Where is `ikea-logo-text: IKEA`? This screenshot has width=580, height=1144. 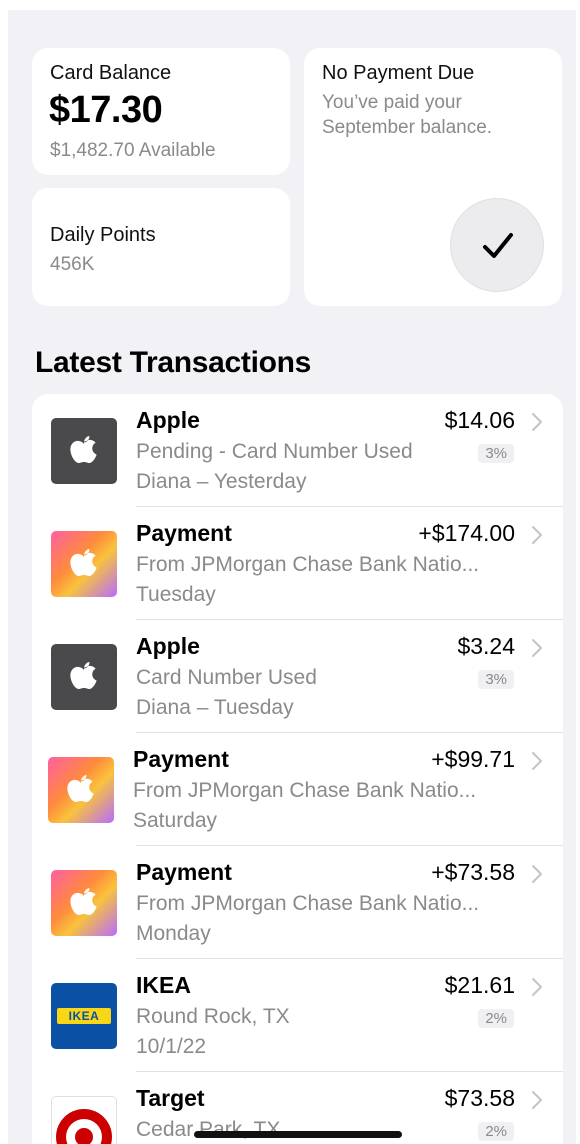
ikea-logo-text: IKEA is located at coordinates (84, 1016).